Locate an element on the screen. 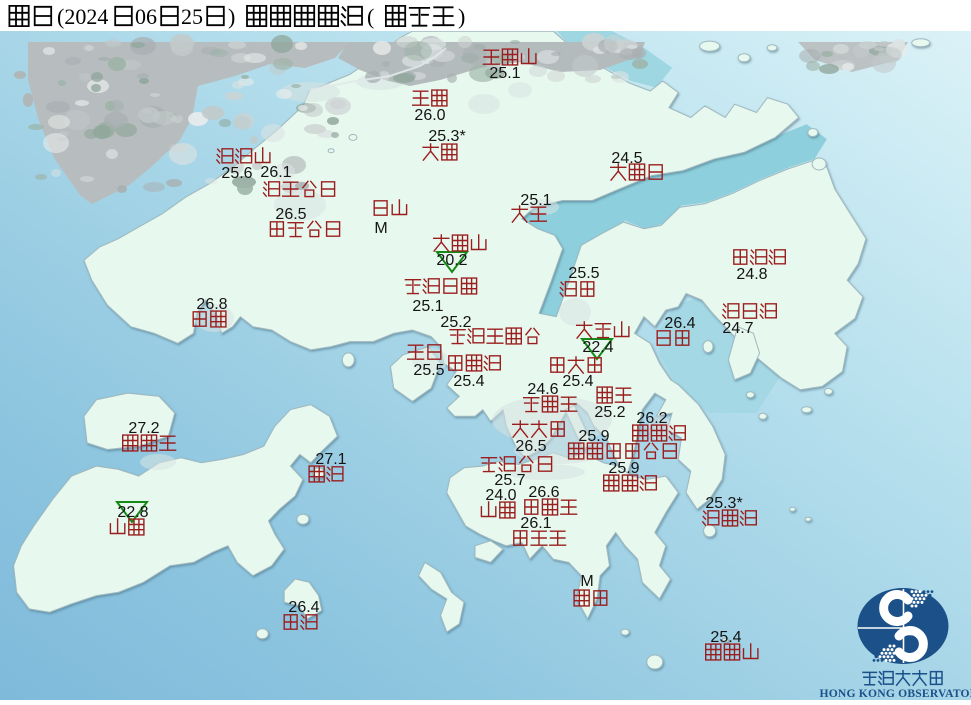 This screenshot has width=971, height=705. svg-text: (2024 is located at coordinates (82, 16).